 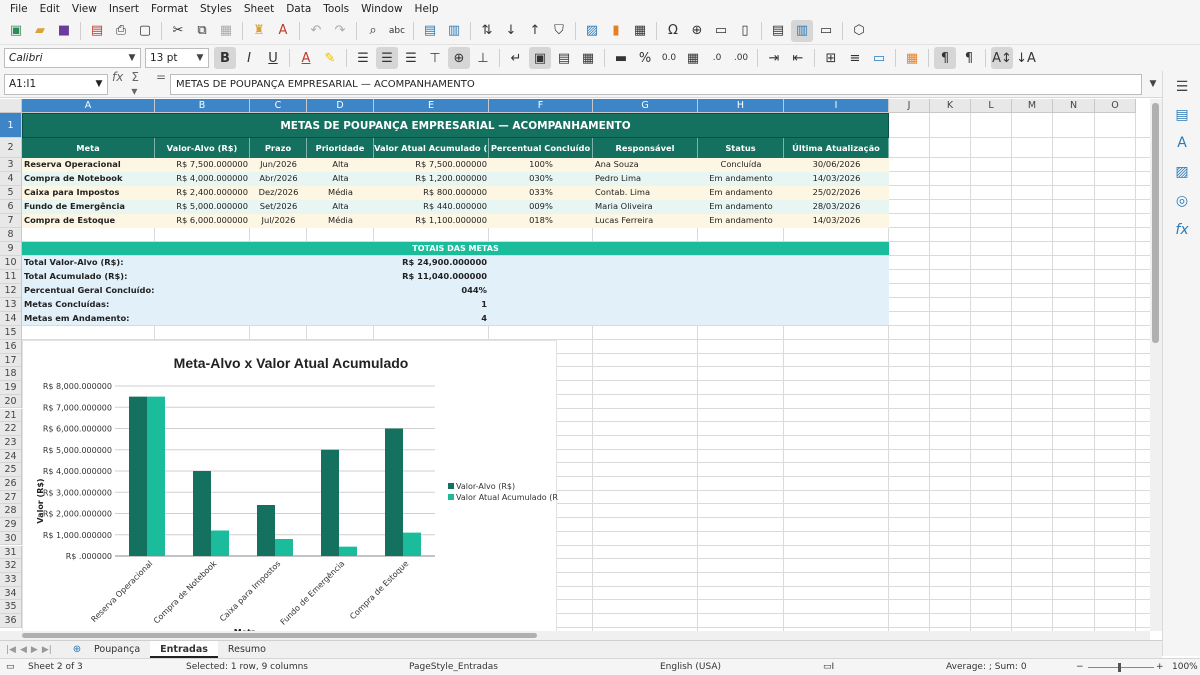 I want to click on column-header-g: G, so click(x=645, y=106).